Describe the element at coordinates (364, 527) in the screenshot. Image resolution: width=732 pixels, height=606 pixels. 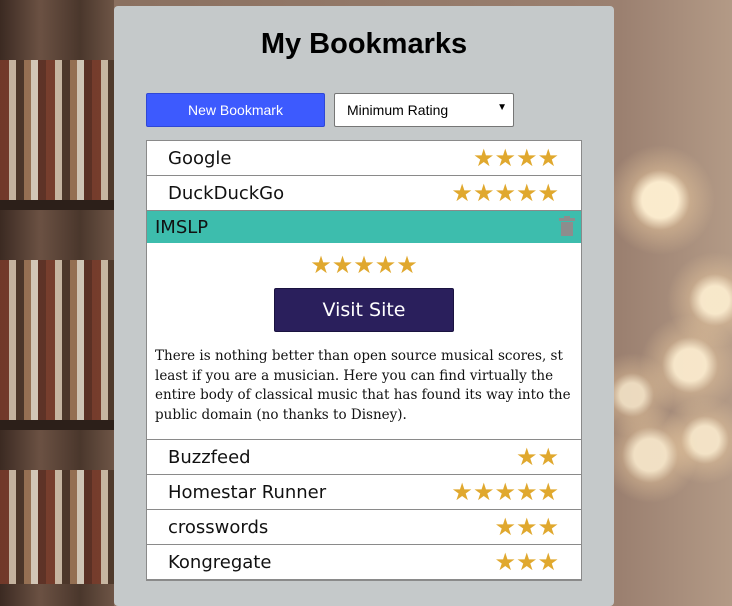
I see `bookmark-row: crosswords ★★★` at that location.